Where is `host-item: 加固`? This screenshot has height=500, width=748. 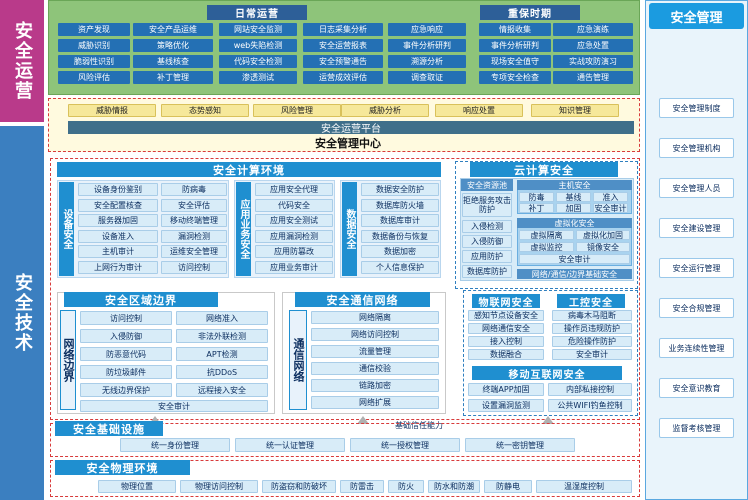 host-item: 加固 is located at coordinates (573, 208).